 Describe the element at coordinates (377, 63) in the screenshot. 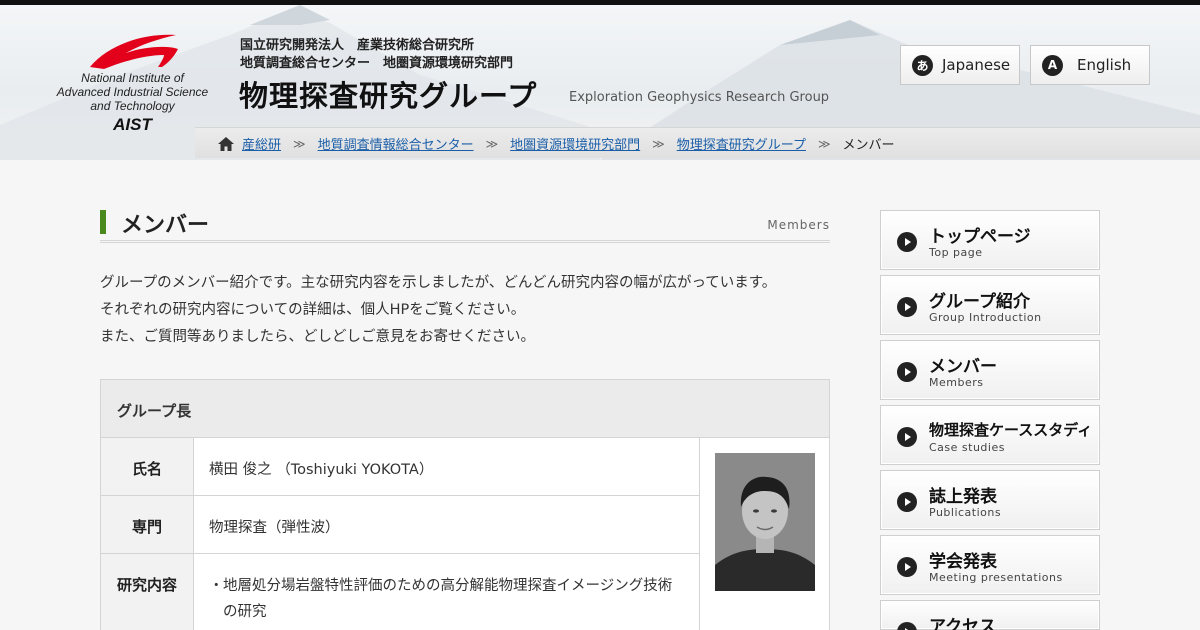

I see `org-line-2: 地質調査総合センター 地圏資源環境研究部門` at that location.